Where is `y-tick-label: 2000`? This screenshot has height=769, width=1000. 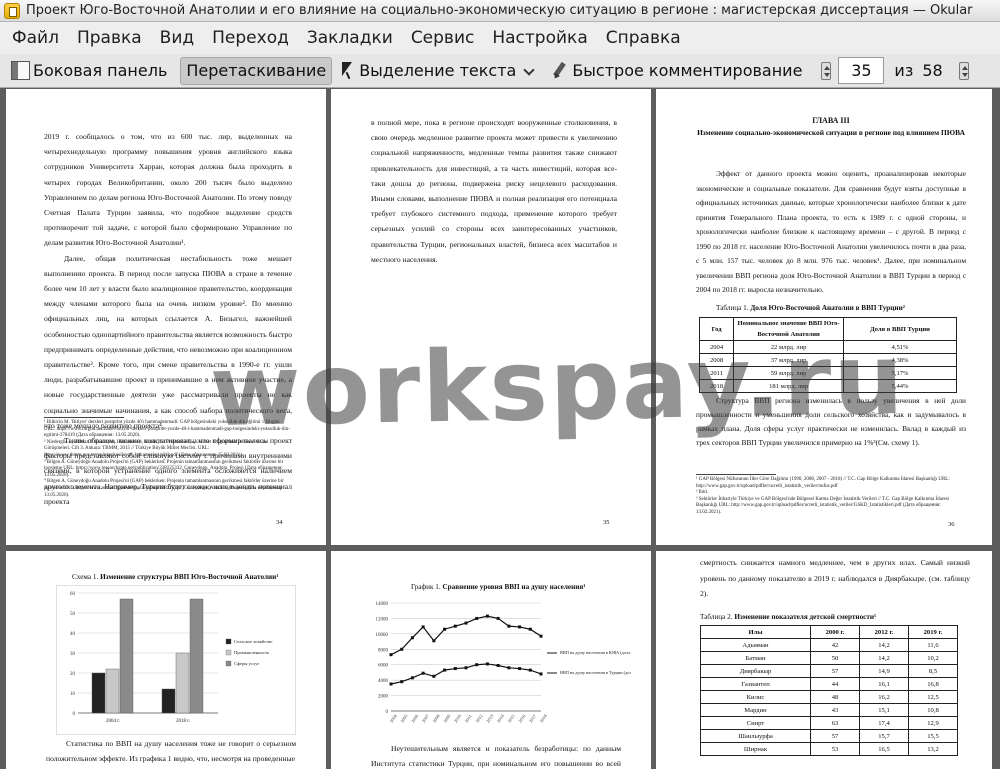 y-tick-label: 2000 is located at coordinates (383, 697).